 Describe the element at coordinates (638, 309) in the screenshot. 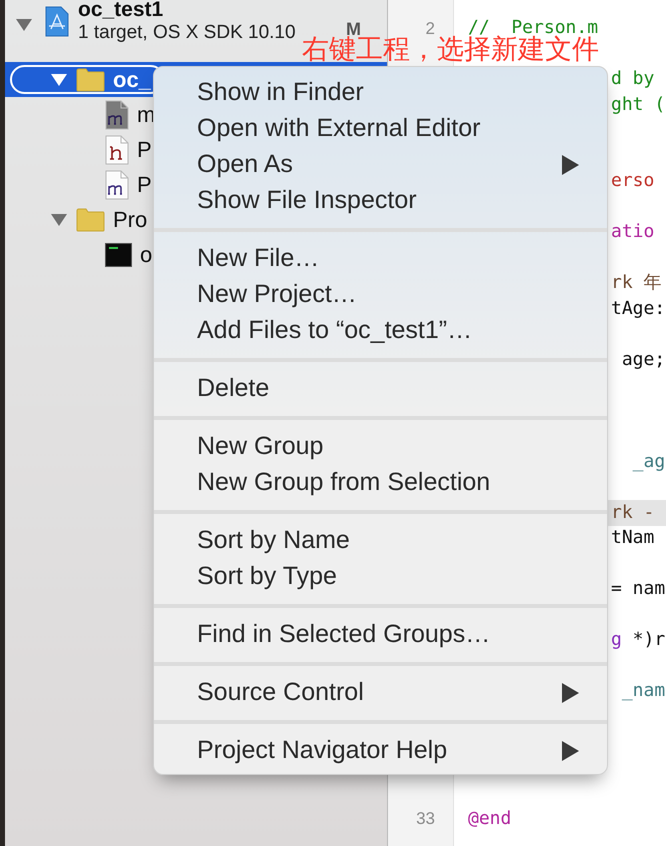

I see `code-line: tAge:` at that location.